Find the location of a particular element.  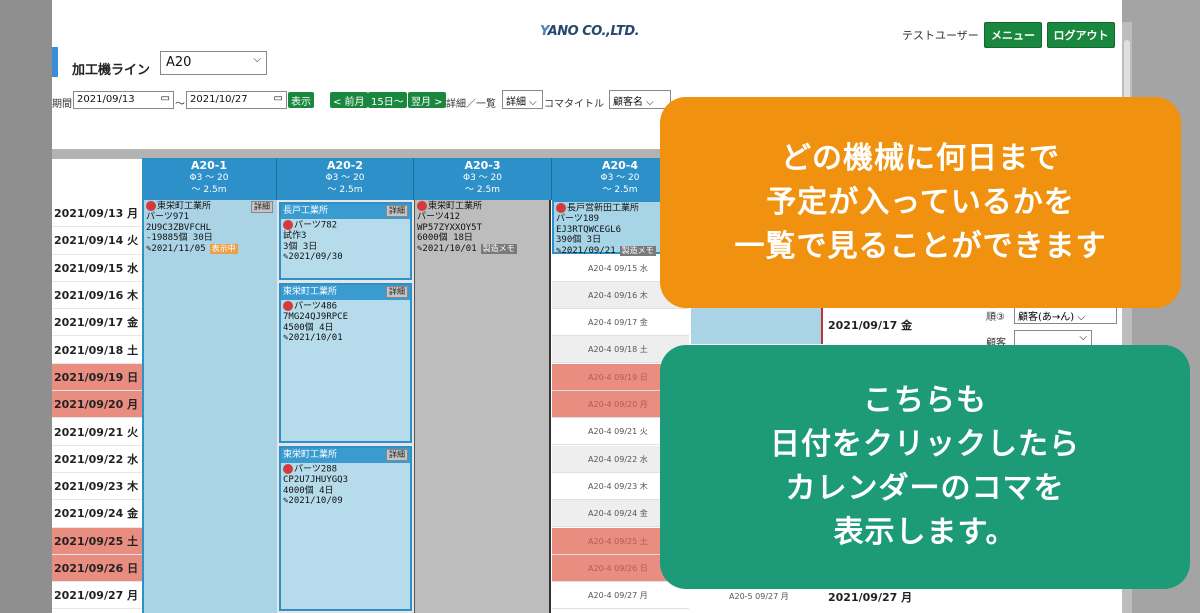

period-label: 期間 is located at coordinates (62, 104).